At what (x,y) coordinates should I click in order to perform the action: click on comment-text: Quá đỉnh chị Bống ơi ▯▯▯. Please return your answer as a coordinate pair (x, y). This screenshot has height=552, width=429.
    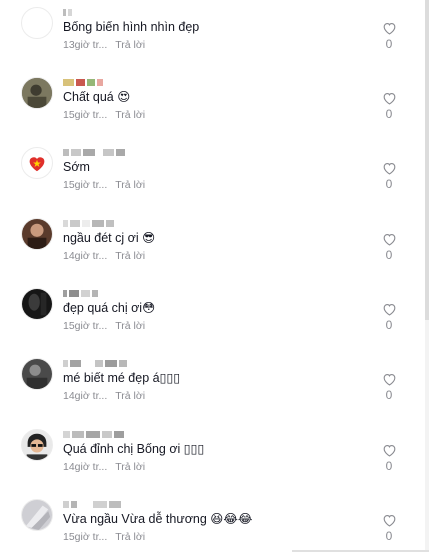
    Looking at the image, I should click on (134, 449).